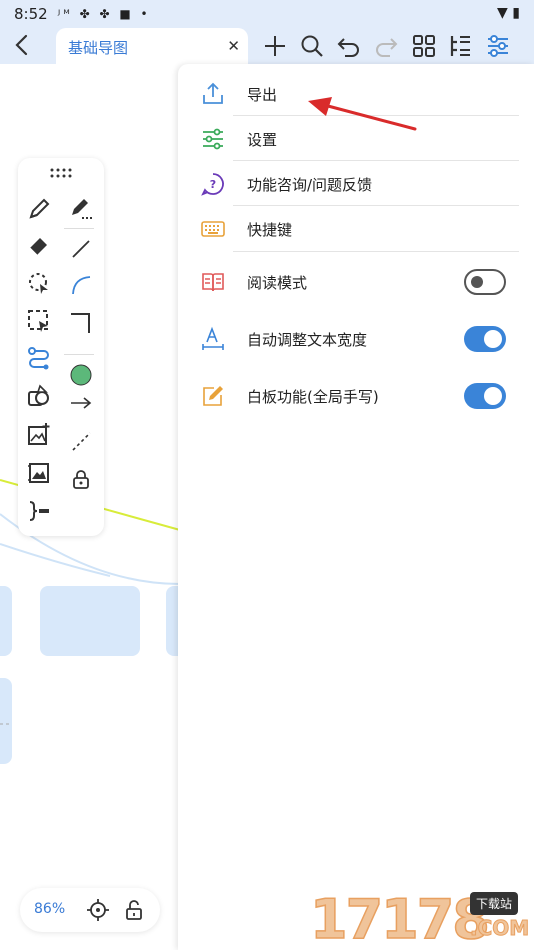 The image size is (534, 950). What do you see at coordinates (98, 48) in the screenshot?
I see `tab-title: 基础导图` at bounding box center [98, 48].